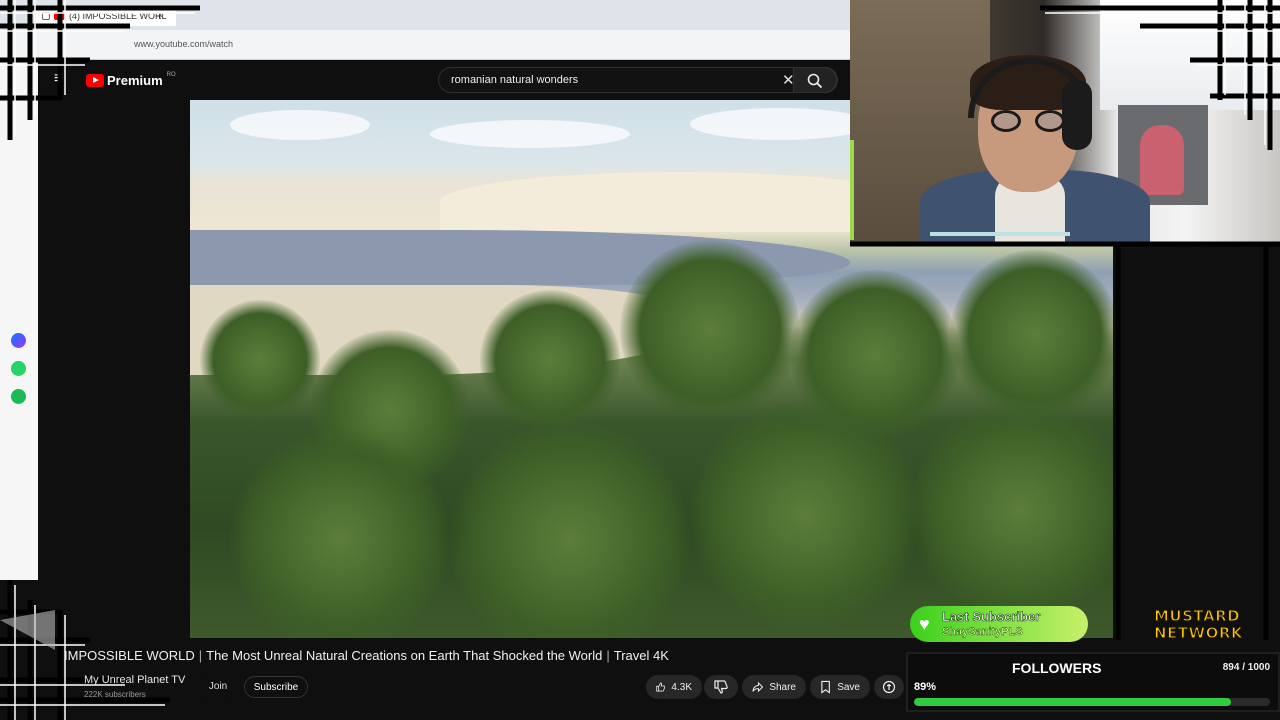  What do you see at coordinates (135, 80) in the screenshot?
I see `logo-text: Premium` at bounding box center [135, 80].